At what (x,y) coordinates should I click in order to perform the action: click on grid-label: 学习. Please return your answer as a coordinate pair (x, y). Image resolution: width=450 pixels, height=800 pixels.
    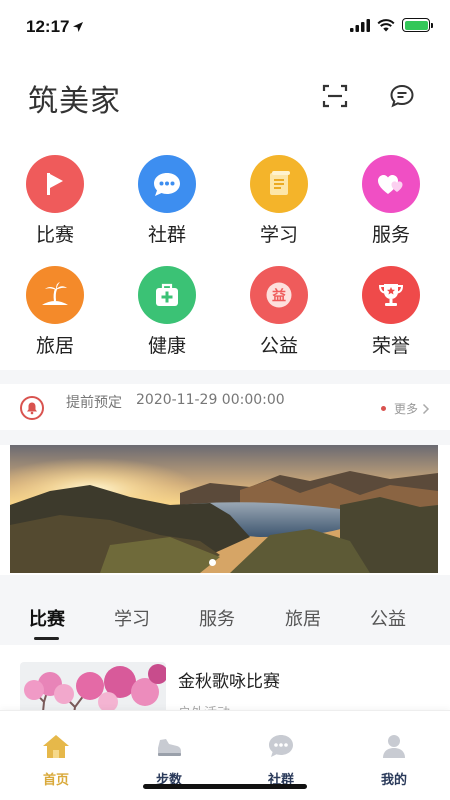
    Looking at the image, I should click on (278, 235).